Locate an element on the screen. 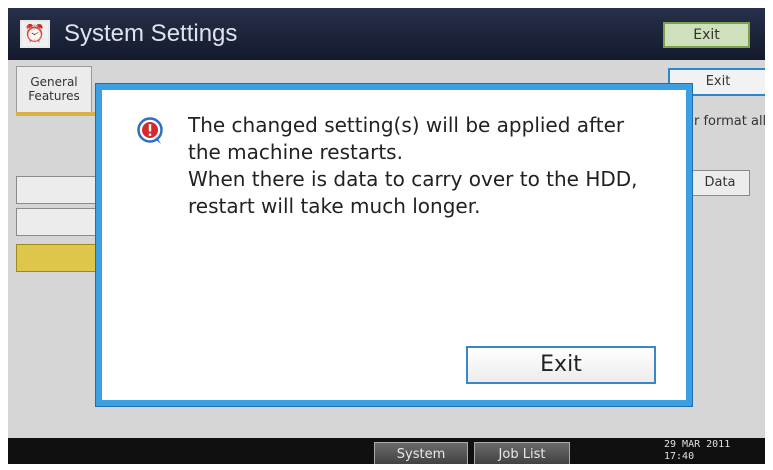  side-button-selected is located at coordinates (61, 258).